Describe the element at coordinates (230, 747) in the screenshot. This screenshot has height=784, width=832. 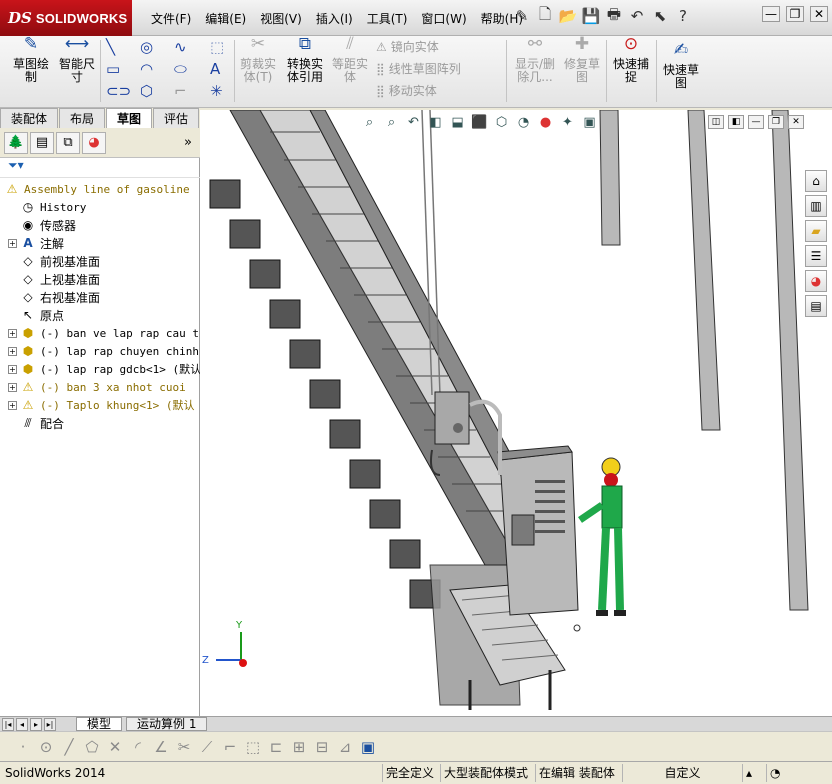
I see `corner-tool-icon: ⌐` at that location.